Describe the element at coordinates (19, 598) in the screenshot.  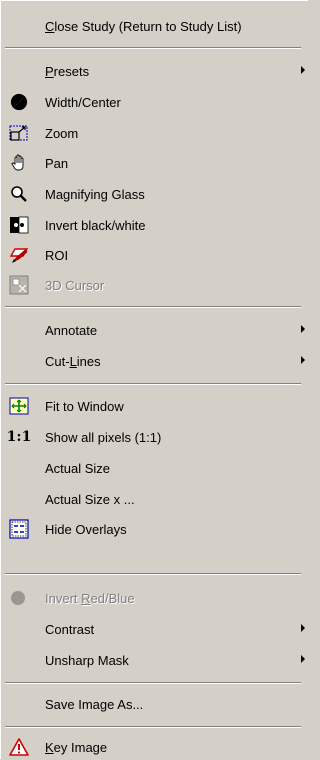
I see `disabled-dot-icon` at that location.